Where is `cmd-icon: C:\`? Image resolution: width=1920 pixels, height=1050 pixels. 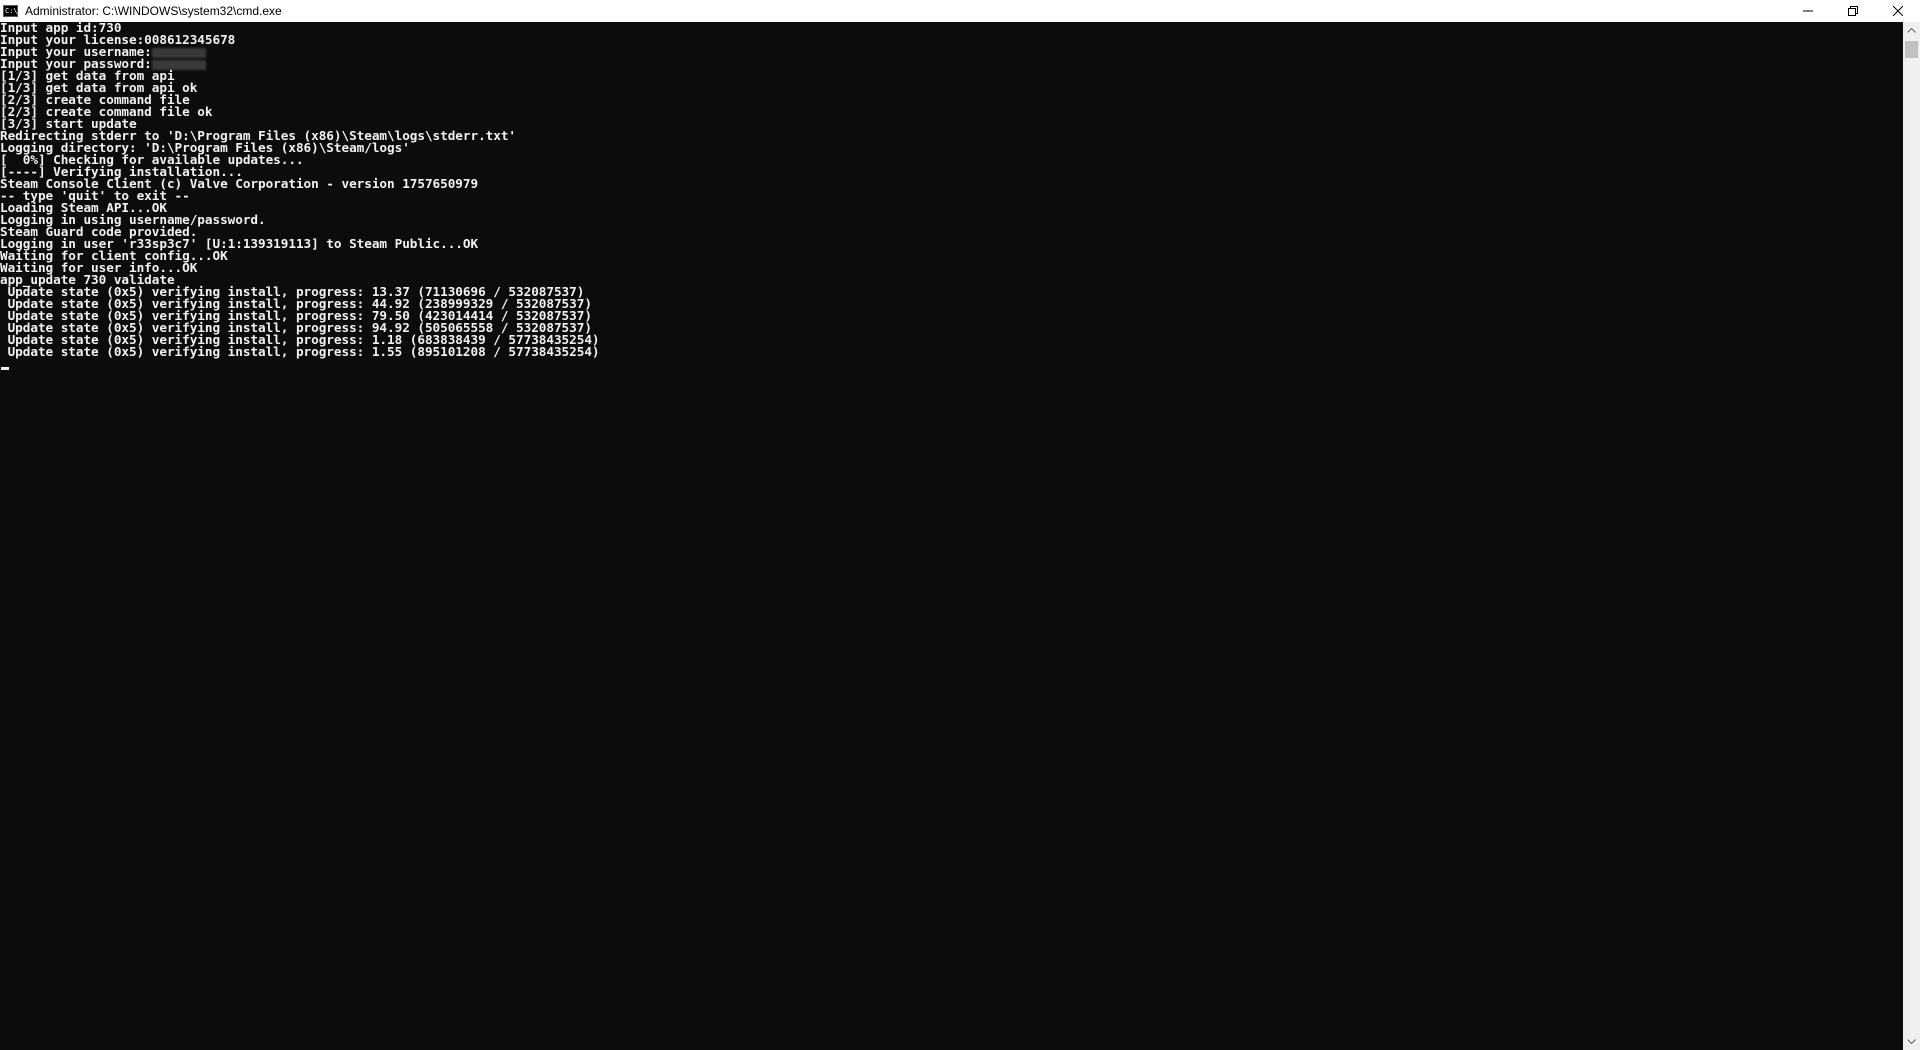 cmd-icon: C:\ is located at coordinates (10, 11).